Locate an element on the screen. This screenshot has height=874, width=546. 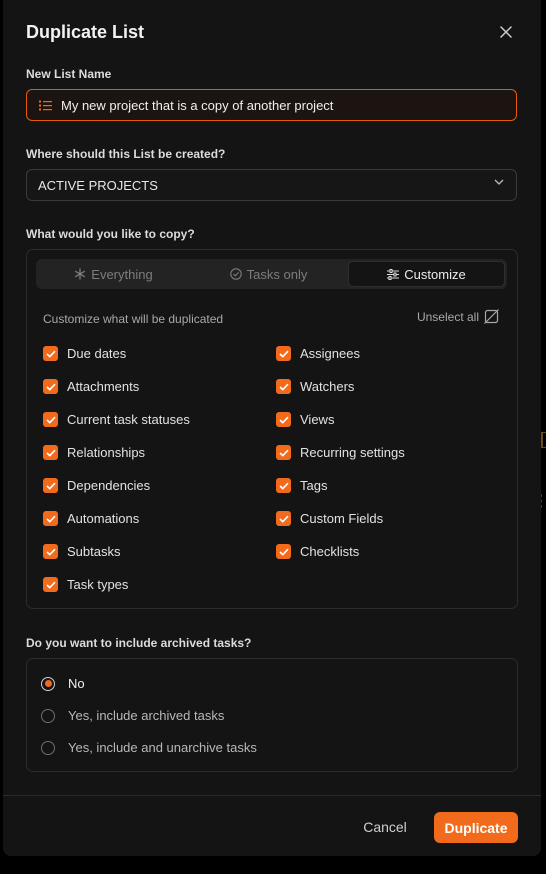
copy-mode-tabs: Everything Tasks only Customize is located at coordinates (271, 274).